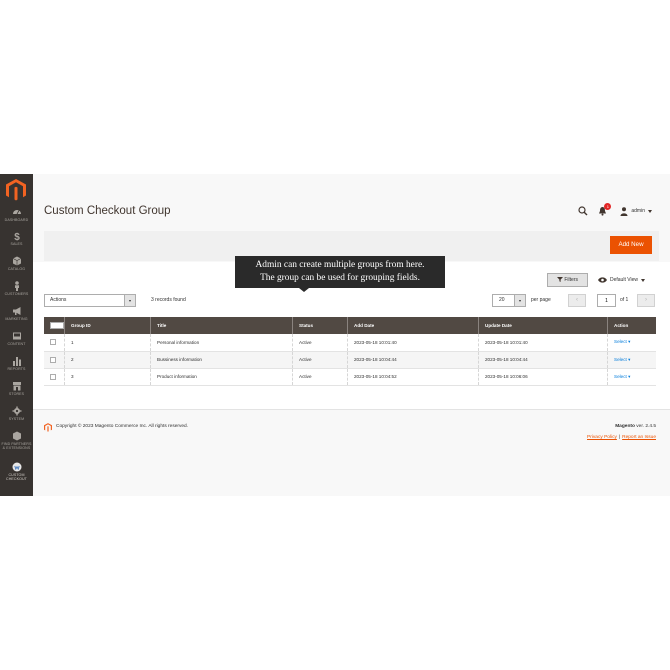 This screenshot has height=670, width=670. What do you see at coordinates (16, 411) in the screenshot?
I see `gear-icon` at bounding box center [16, 411].